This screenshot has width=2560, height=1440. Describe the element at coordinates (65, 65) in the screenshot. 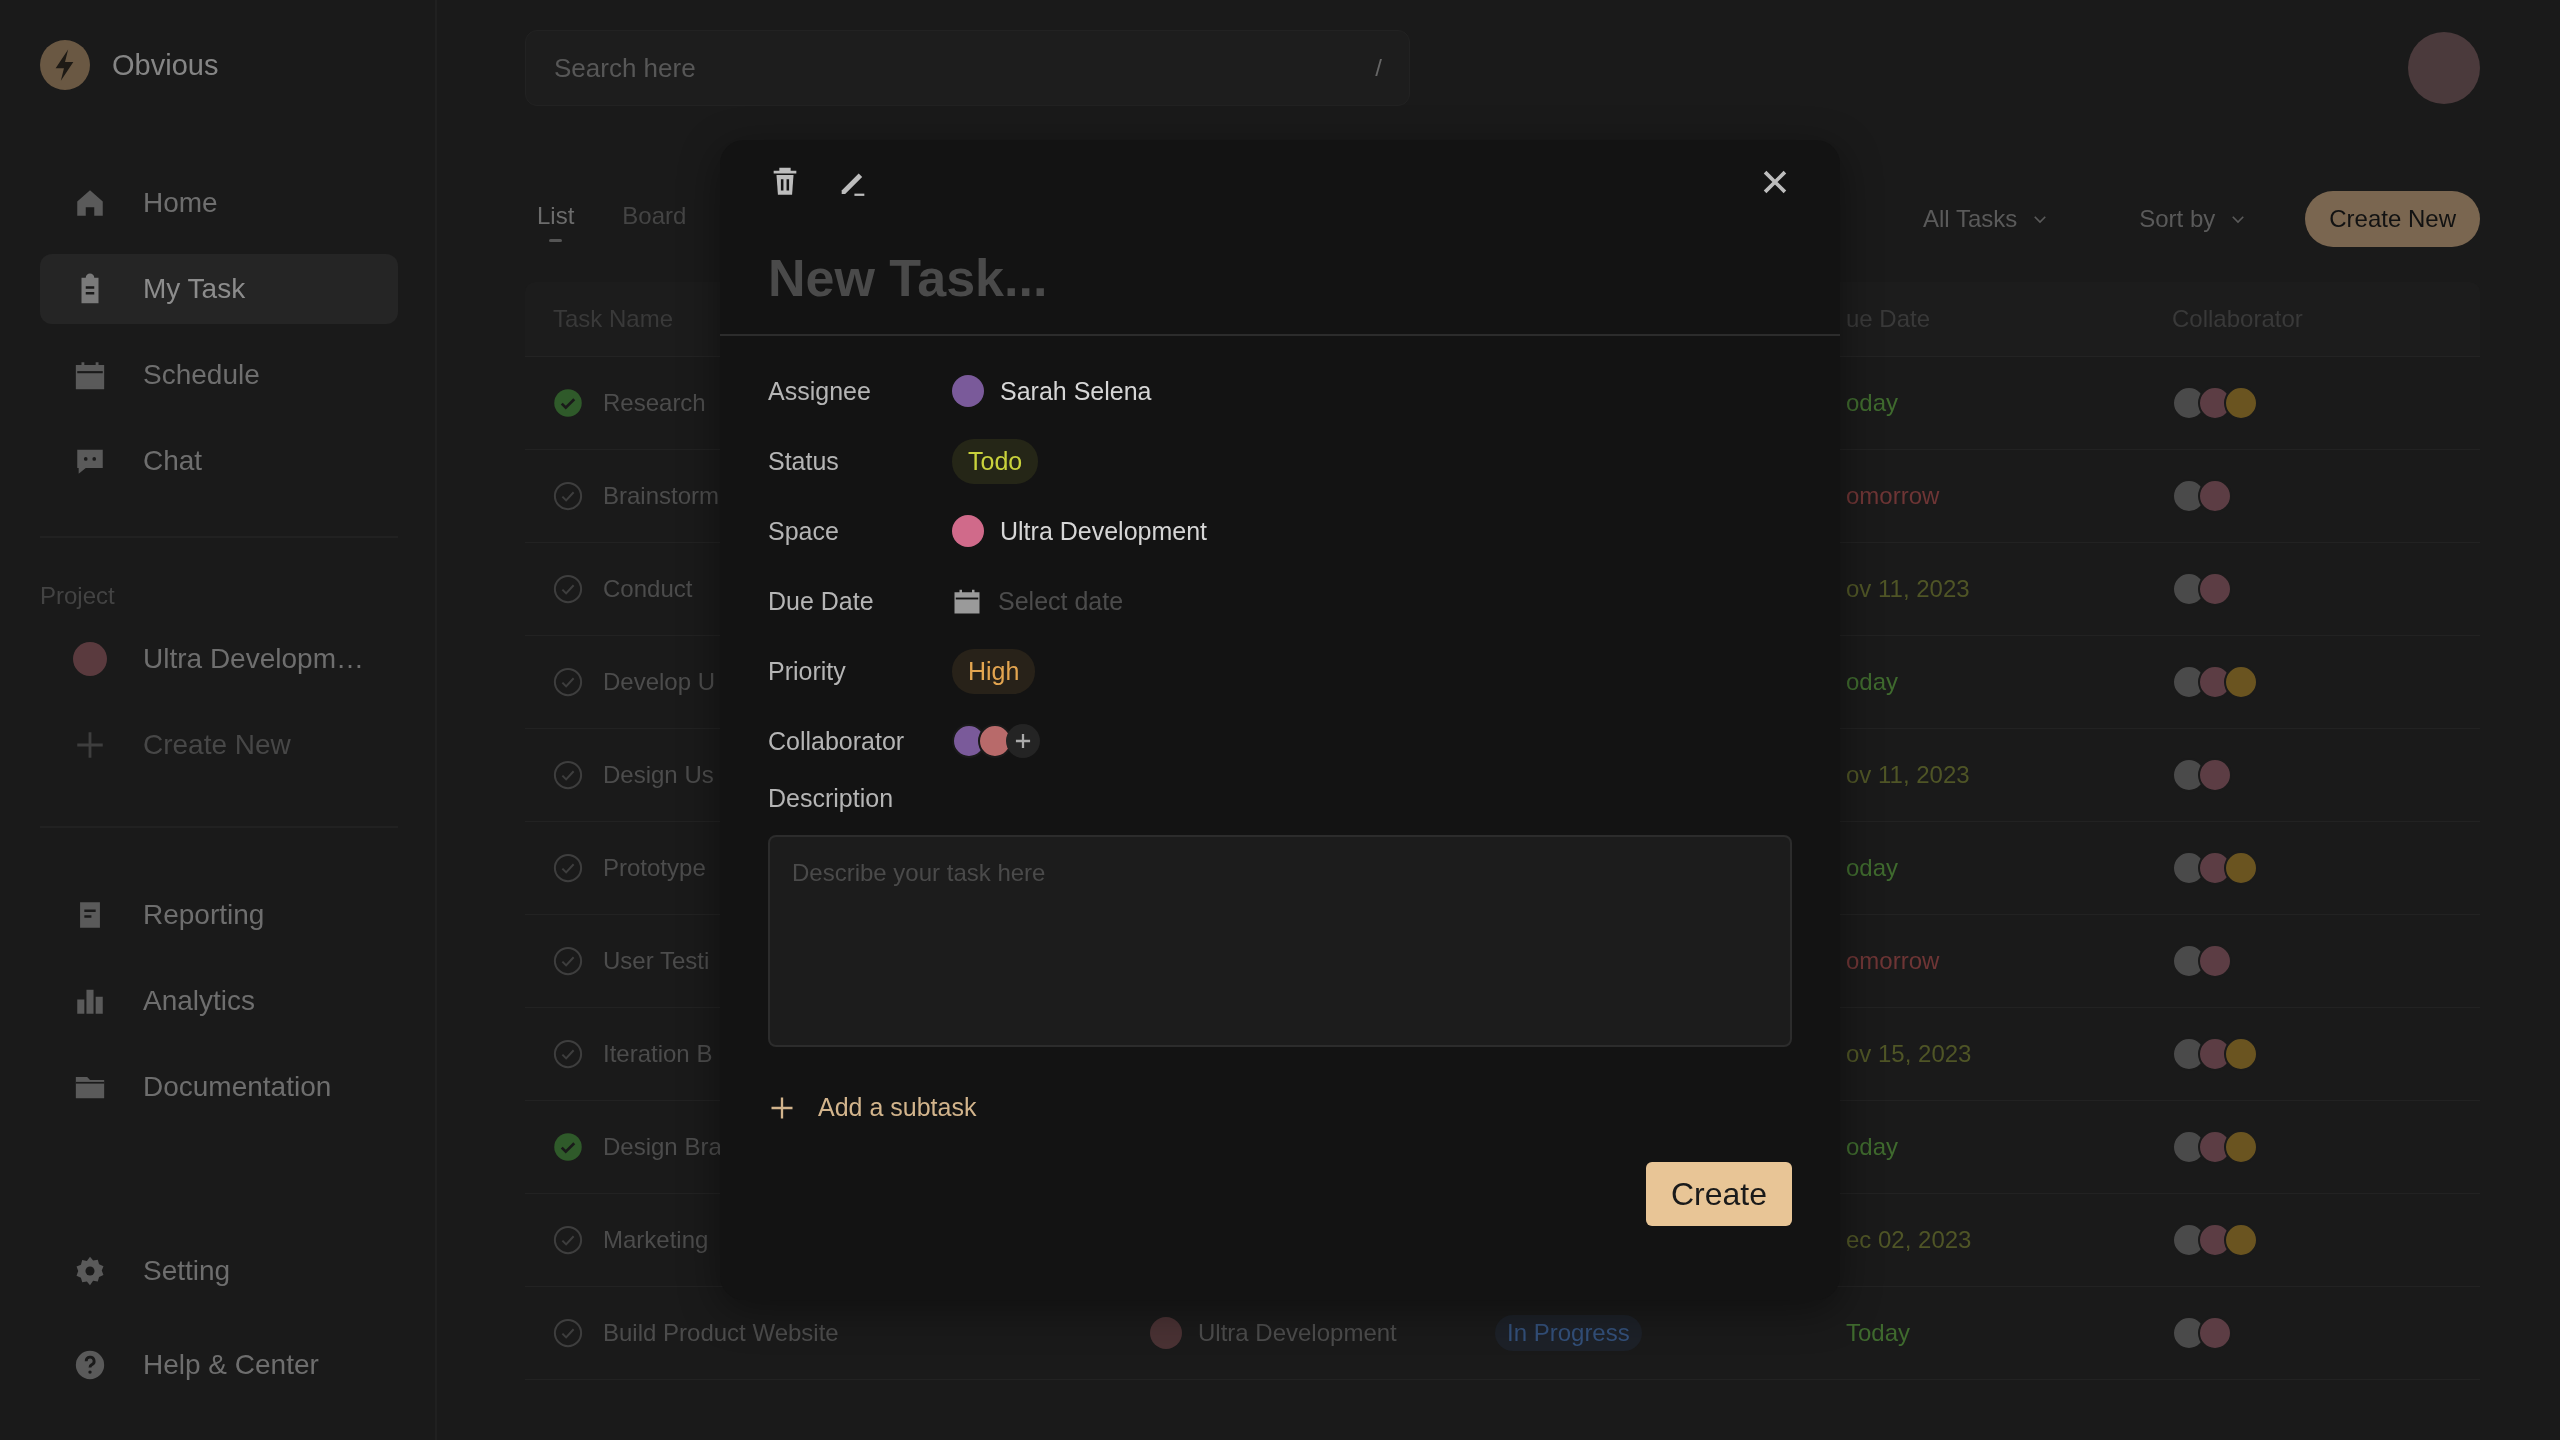

I see `lightning-logo-icon` at that location.